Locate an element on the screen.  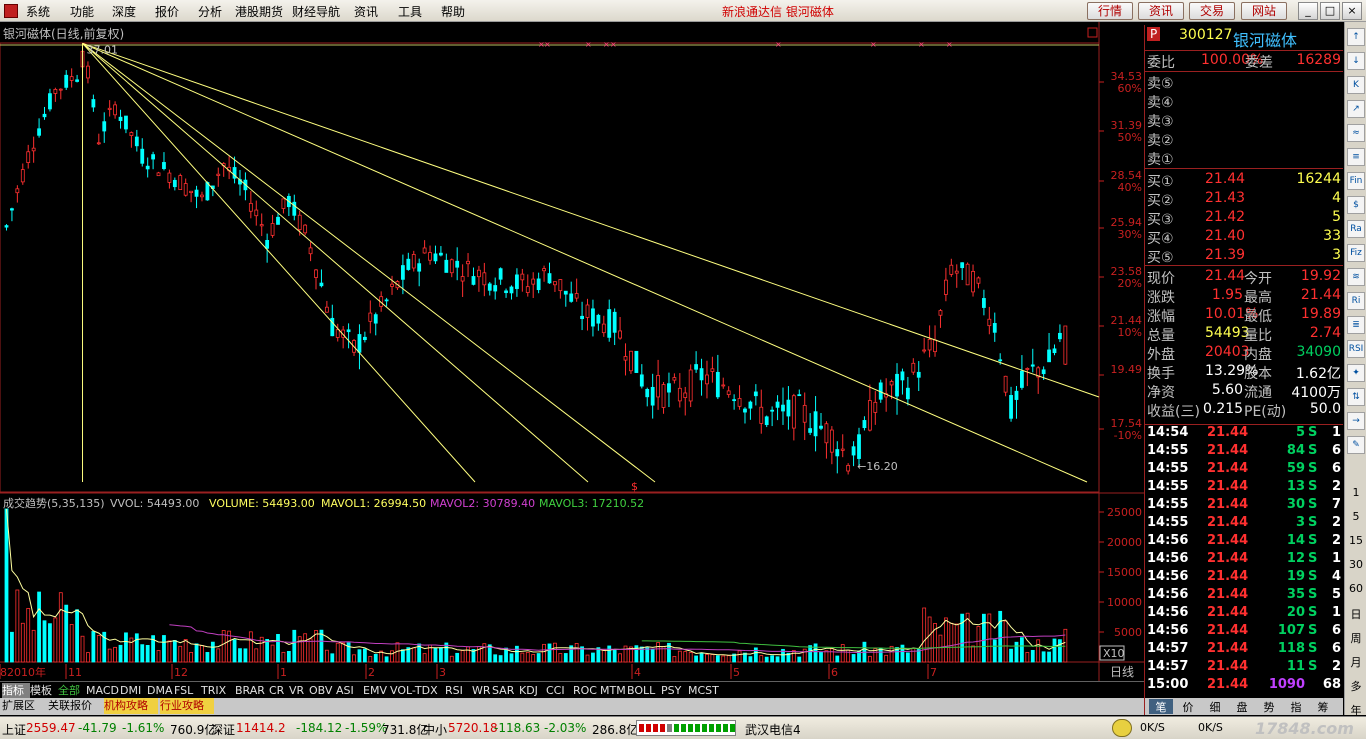
tool-button-icon: ≡ is located at coordinates (1356, 157).